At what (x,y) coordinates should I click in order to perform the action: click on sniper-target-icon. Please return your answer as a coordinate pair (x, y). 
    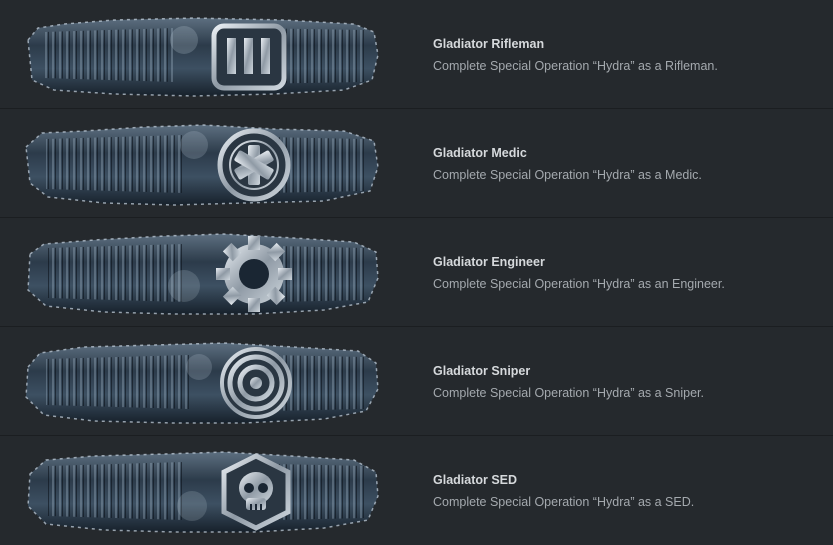
    Looking at the image, I should click on (256, 383).